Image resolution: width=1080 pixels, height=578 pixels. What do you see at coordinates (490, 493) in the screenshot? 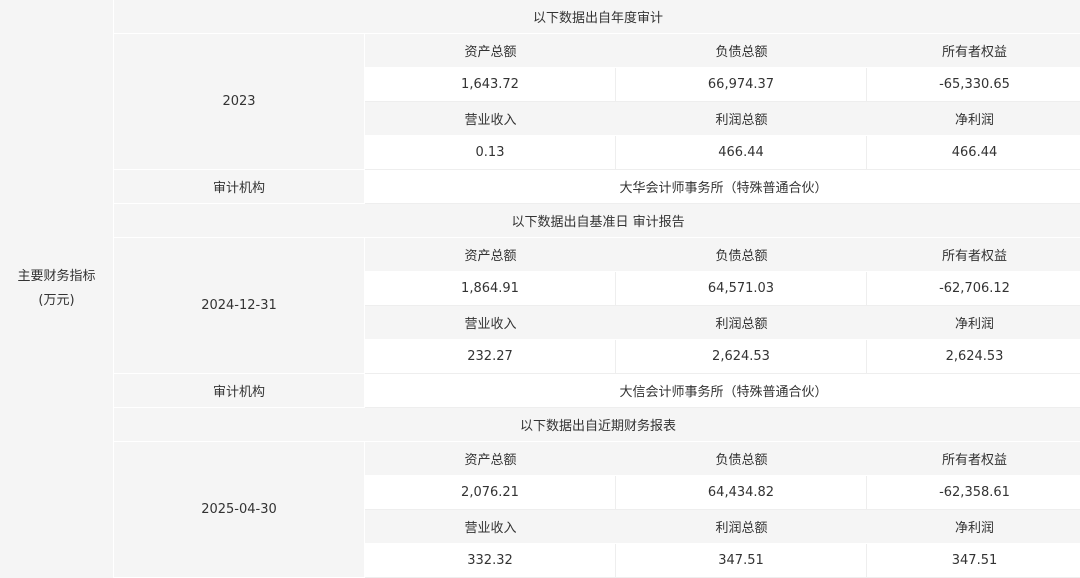
I see `value-assets: 2,076.21` at bounding box center [490, 493].